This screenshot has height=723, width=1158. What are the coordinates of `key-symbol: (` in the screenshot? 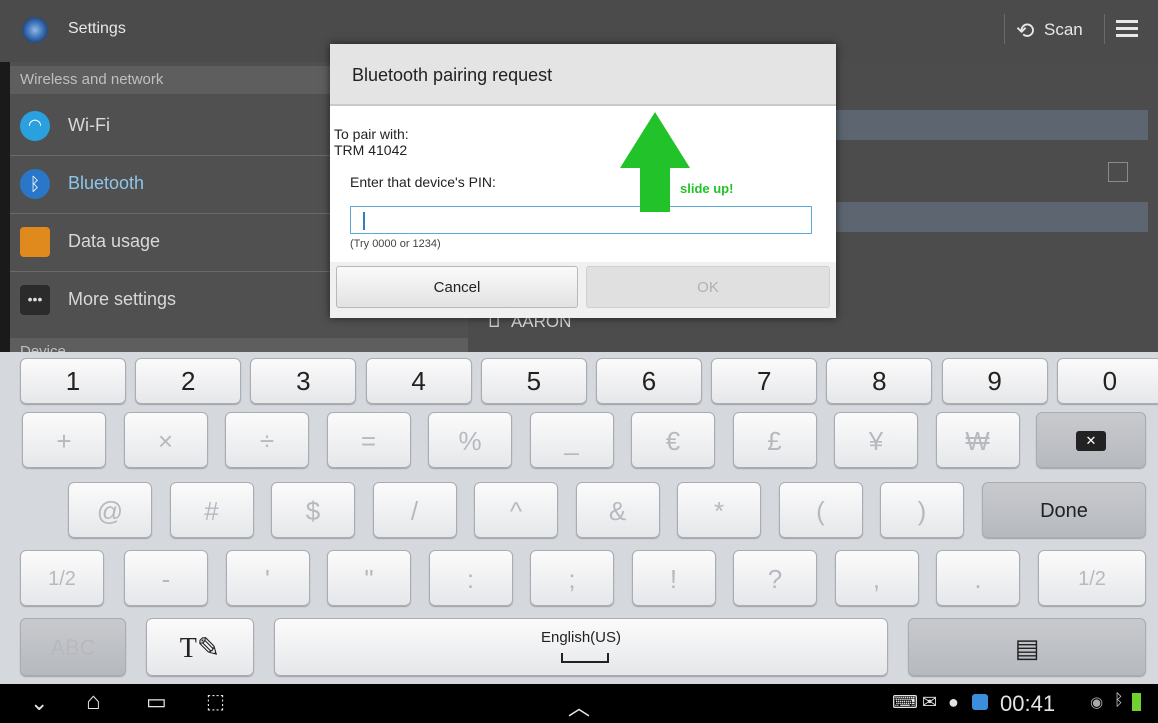 It's located at (820, 510).